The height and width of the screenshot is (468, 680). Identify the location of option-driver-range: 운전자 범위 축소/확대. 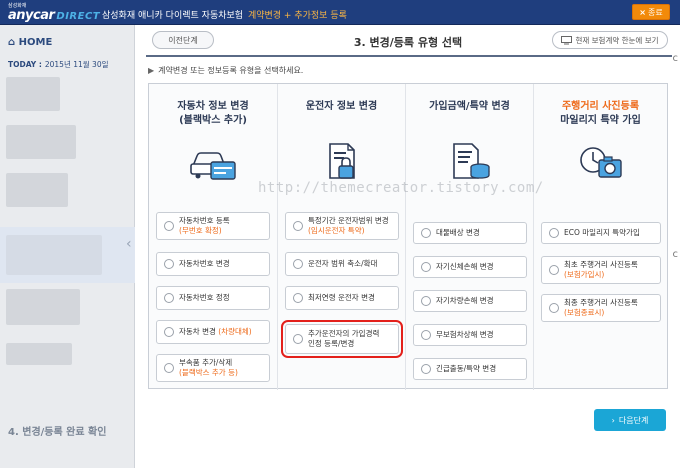
(342, 264).